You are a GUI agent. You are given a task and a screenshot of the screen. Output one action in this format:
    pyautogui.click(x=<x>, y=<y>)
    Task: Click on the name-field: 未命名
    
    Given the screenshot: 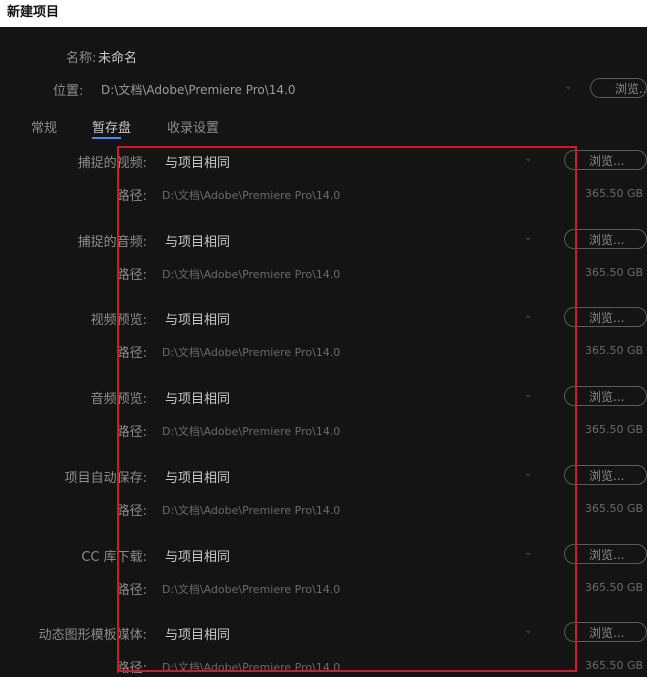 What is the action you would take?
    pyautogui.click(x=117, y=56)
    